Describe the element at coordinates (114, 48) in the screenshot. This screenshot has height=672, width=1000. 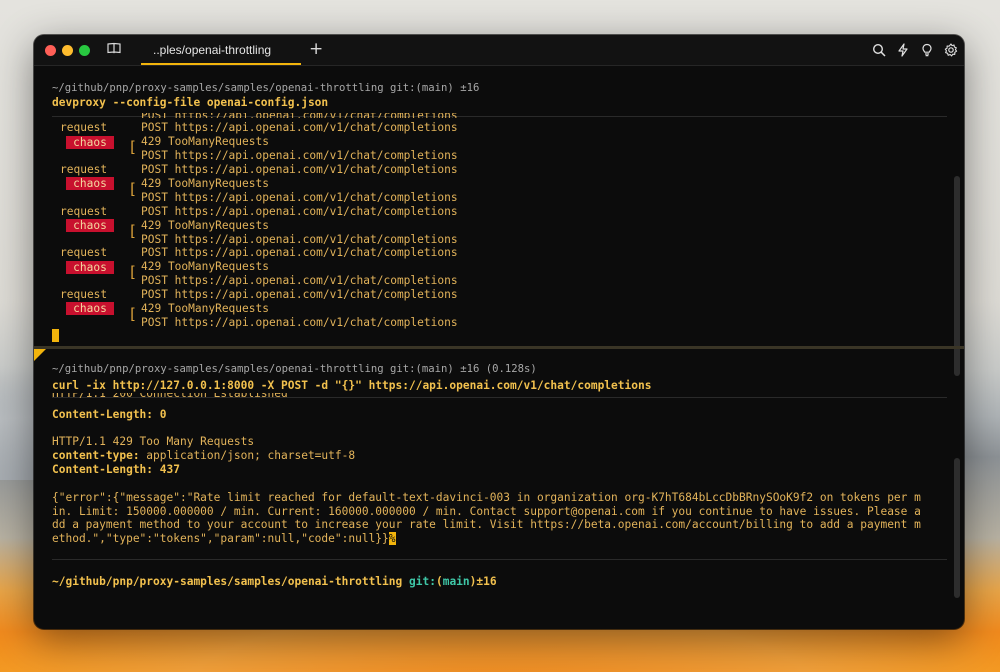
I see `book-icon` at that location.